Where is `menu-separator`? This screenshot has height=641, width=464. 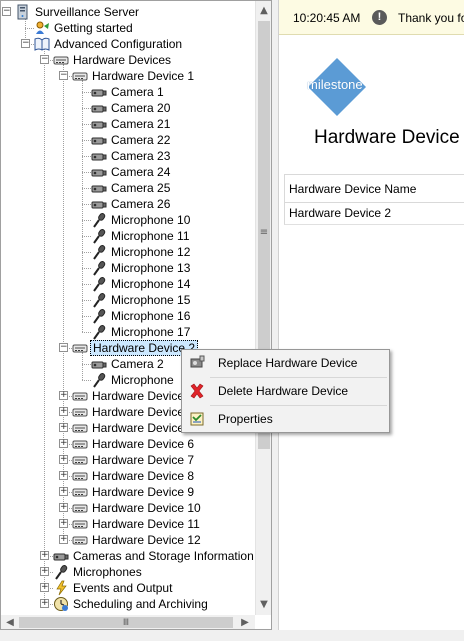
menu-separator is located at coordinates (298, 377).